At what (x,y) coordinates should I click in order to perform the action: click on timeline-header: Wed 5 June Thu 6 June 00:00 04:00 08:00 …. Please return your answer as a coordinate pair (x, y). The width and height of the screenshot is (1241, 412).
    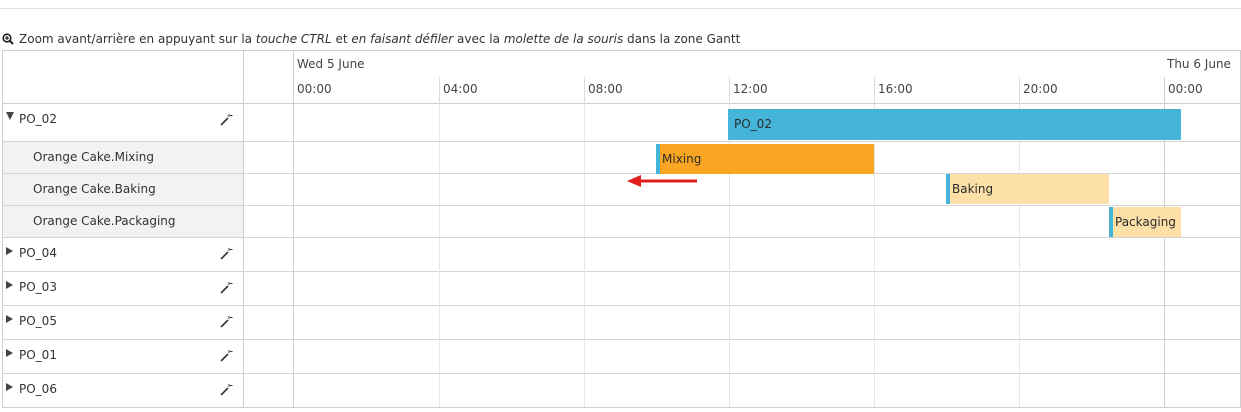
    Looking at the image, I should click on (767, 77).